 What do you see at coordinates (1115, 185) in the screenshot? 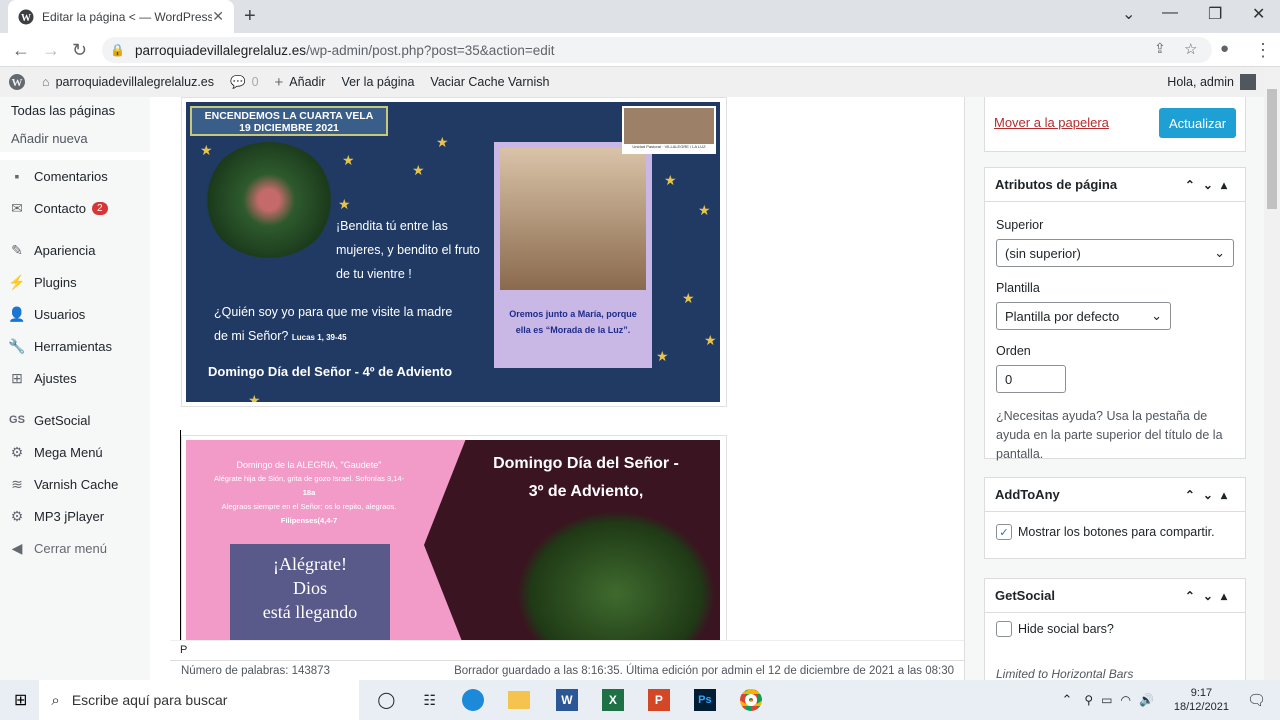
I see `page-attributes-header: Atributos de página ⌃⌄▴` at bounding box center [1115, 185].